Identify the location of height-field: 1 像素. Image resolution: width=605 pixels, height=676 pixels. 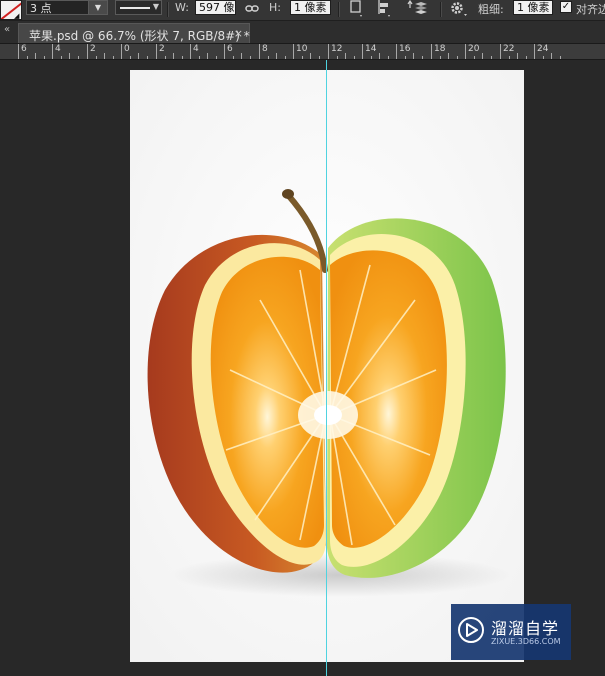
(310, 7).